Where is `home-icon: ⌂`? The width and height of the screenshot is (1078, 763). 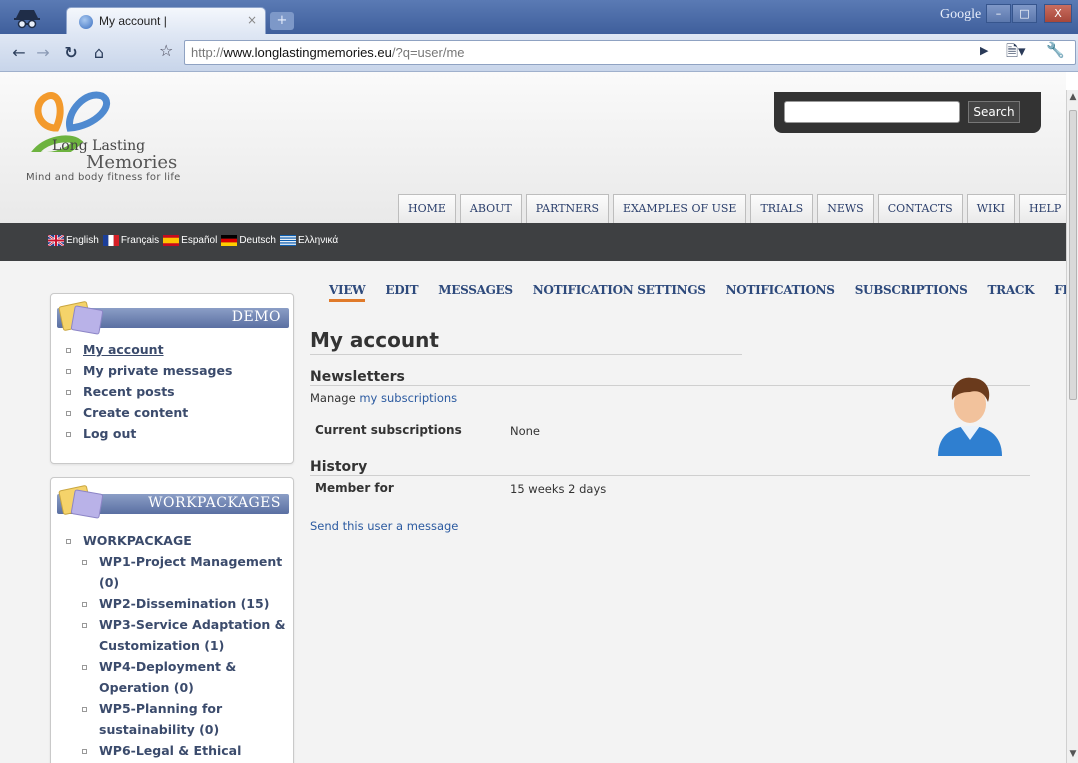
home-icon: ⌂ is located at coordinates (99, 53).